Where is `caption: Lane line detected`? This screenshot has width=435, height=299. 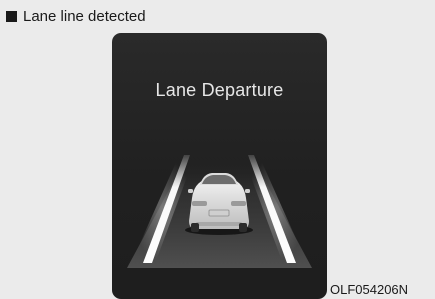 caption: Lane line detected is located at coordinates (76, 16).